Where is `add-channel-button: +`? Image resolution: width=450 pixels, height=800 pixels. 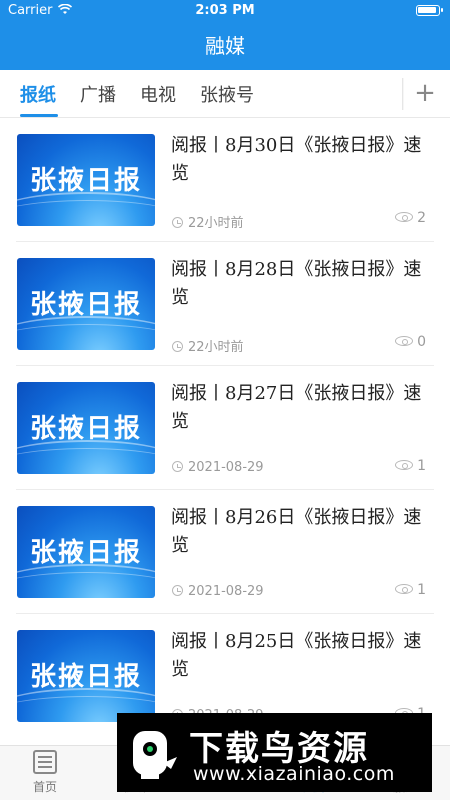
add-channel-button: + is located at coordinates (425, 93).